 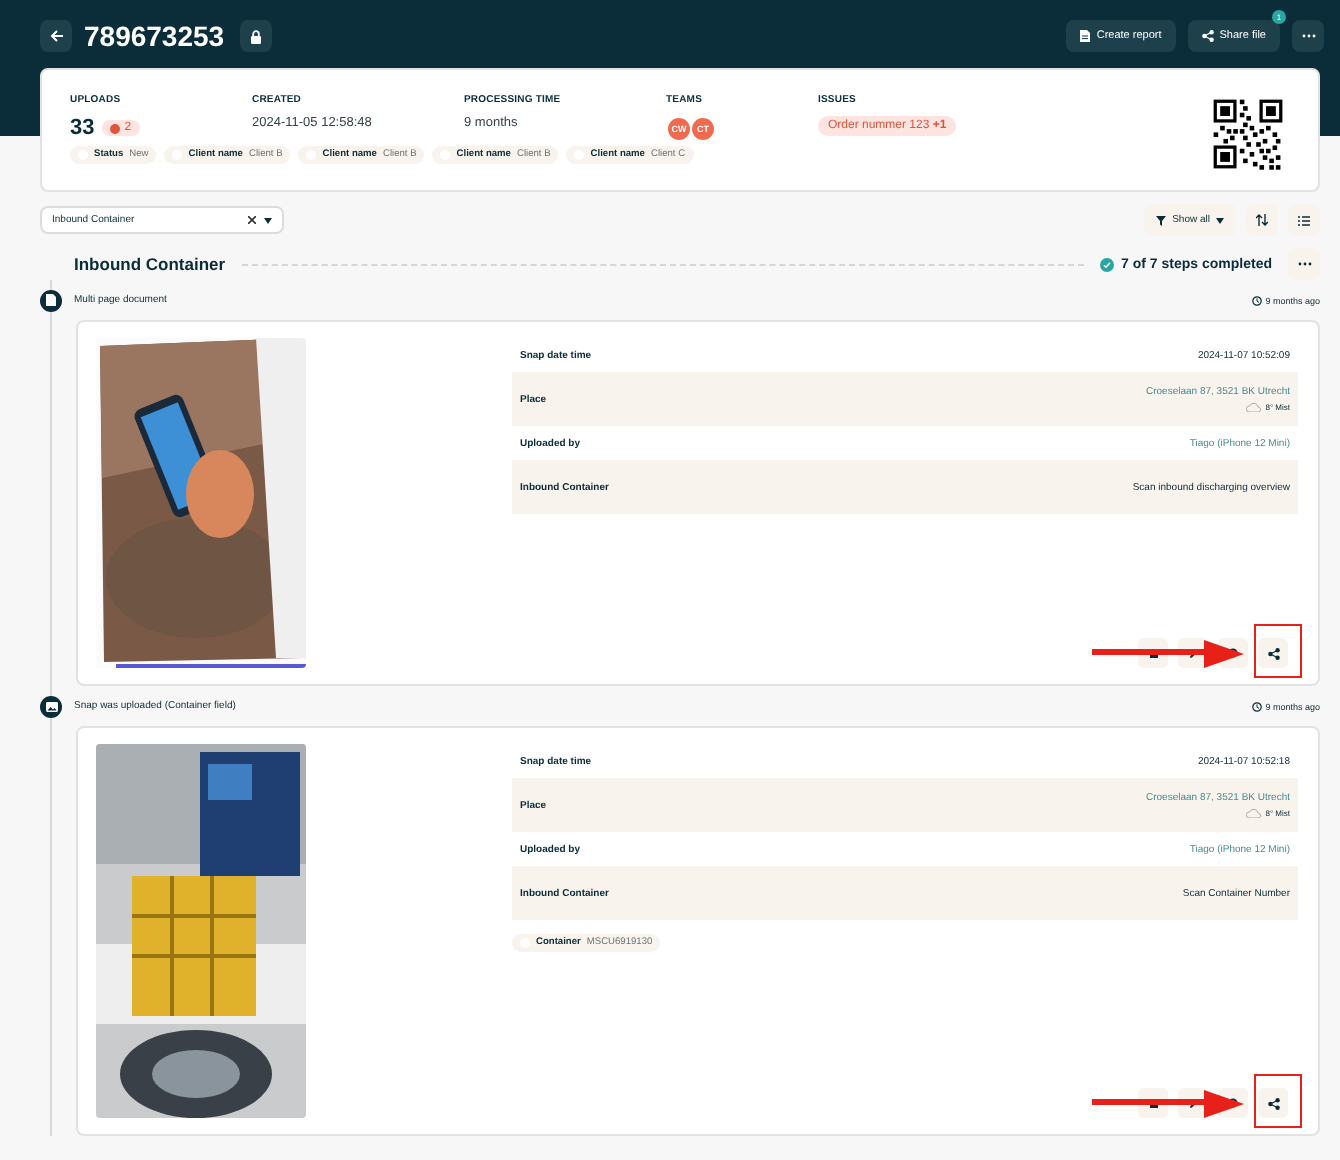 I want to click on sort-button, so click(x=1262, y=220).